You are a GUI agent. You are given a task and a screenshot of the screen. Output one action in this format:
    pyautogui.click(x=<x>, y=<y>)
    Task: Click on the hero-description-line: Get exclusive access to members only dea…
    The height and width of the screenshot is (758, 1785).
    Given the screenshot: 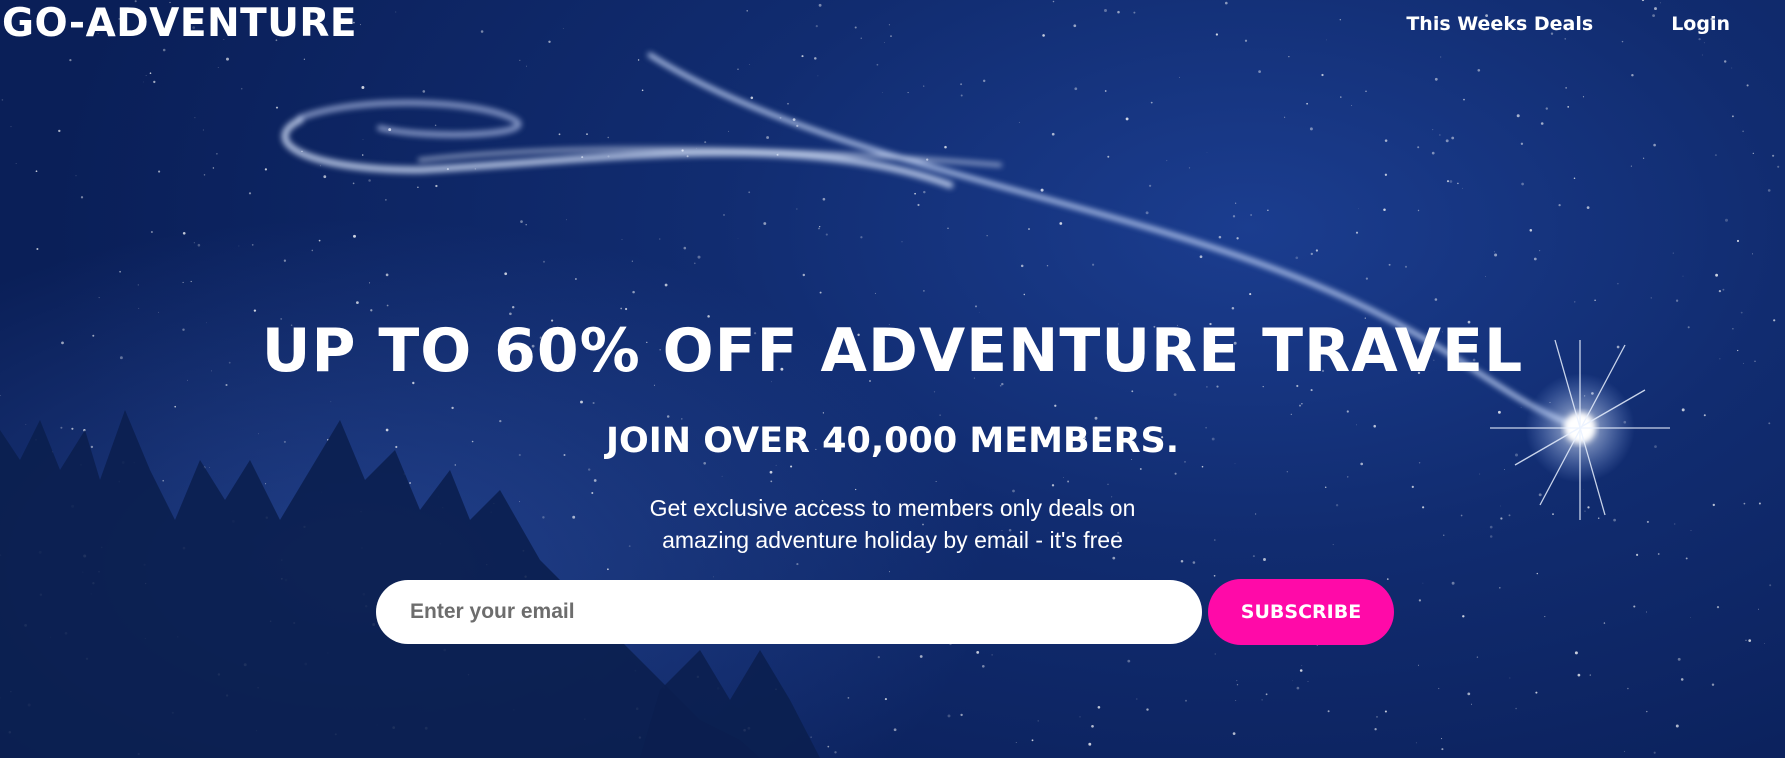 What is the action you would take?
    pyautogui.click(x=892, y=508)
    